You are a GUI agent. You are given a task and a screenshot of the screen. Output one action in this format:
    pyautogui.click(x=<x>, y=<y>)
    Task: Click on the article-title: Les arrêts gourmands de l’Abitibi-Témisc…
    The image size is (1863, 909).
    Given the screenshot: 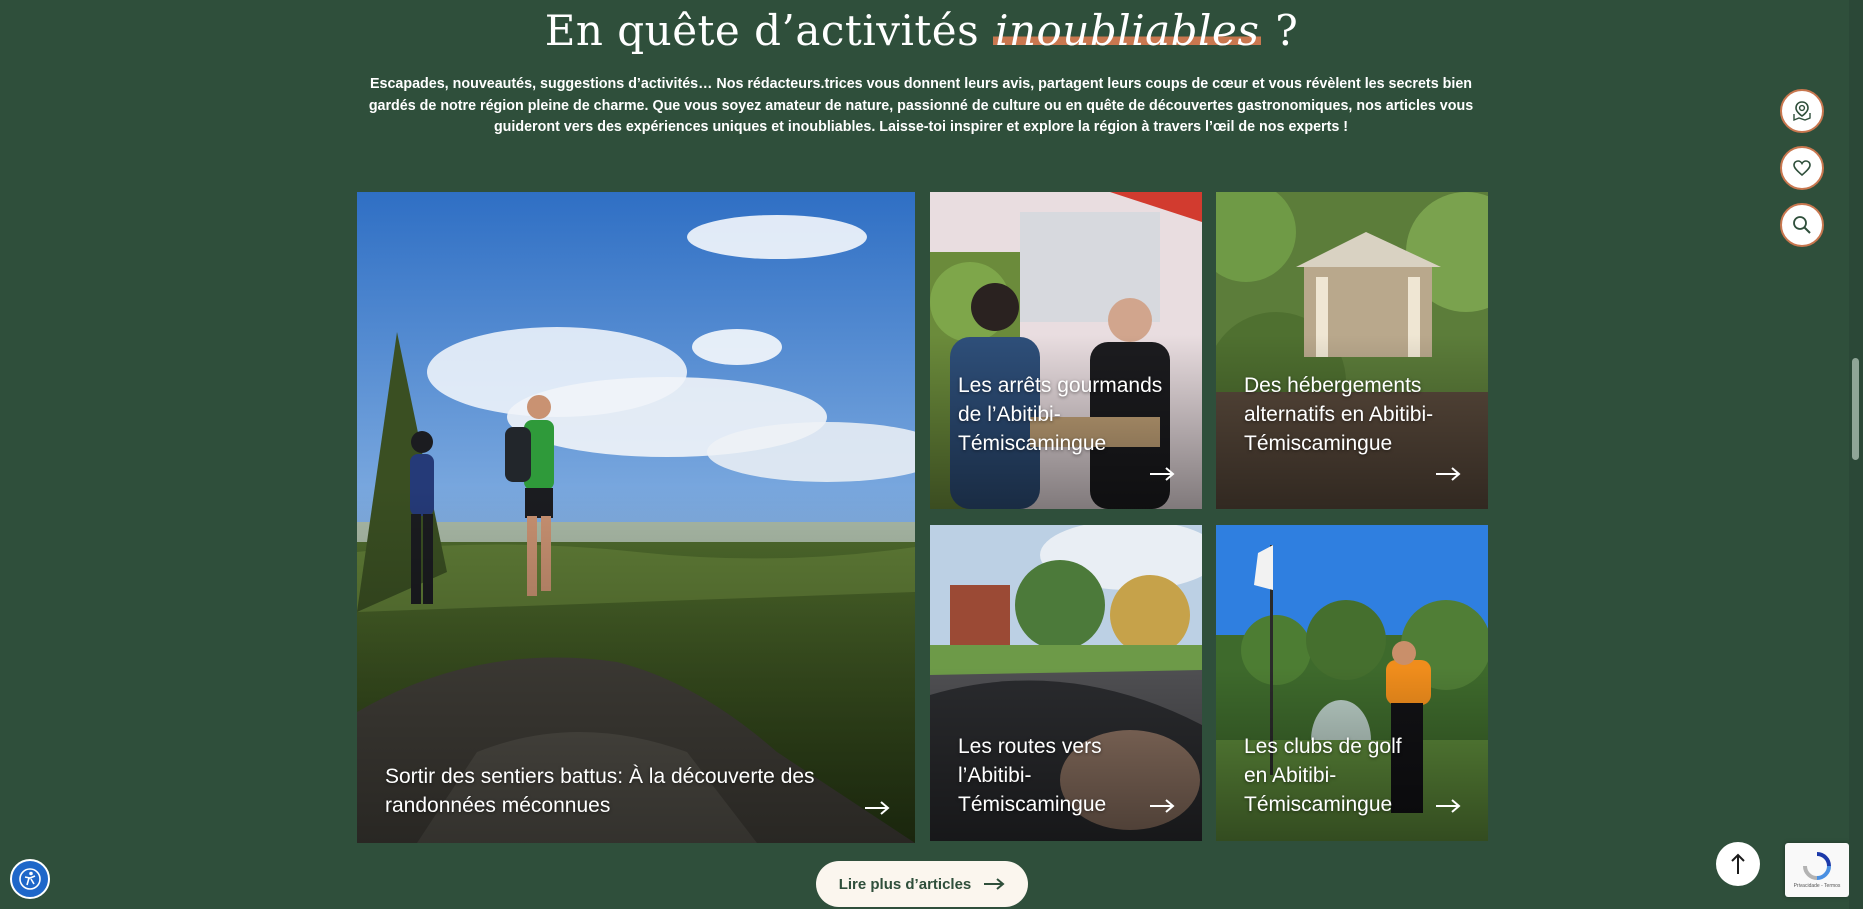 What is the action you would take?
    pyautogui.click(x=1060, y=414)
    